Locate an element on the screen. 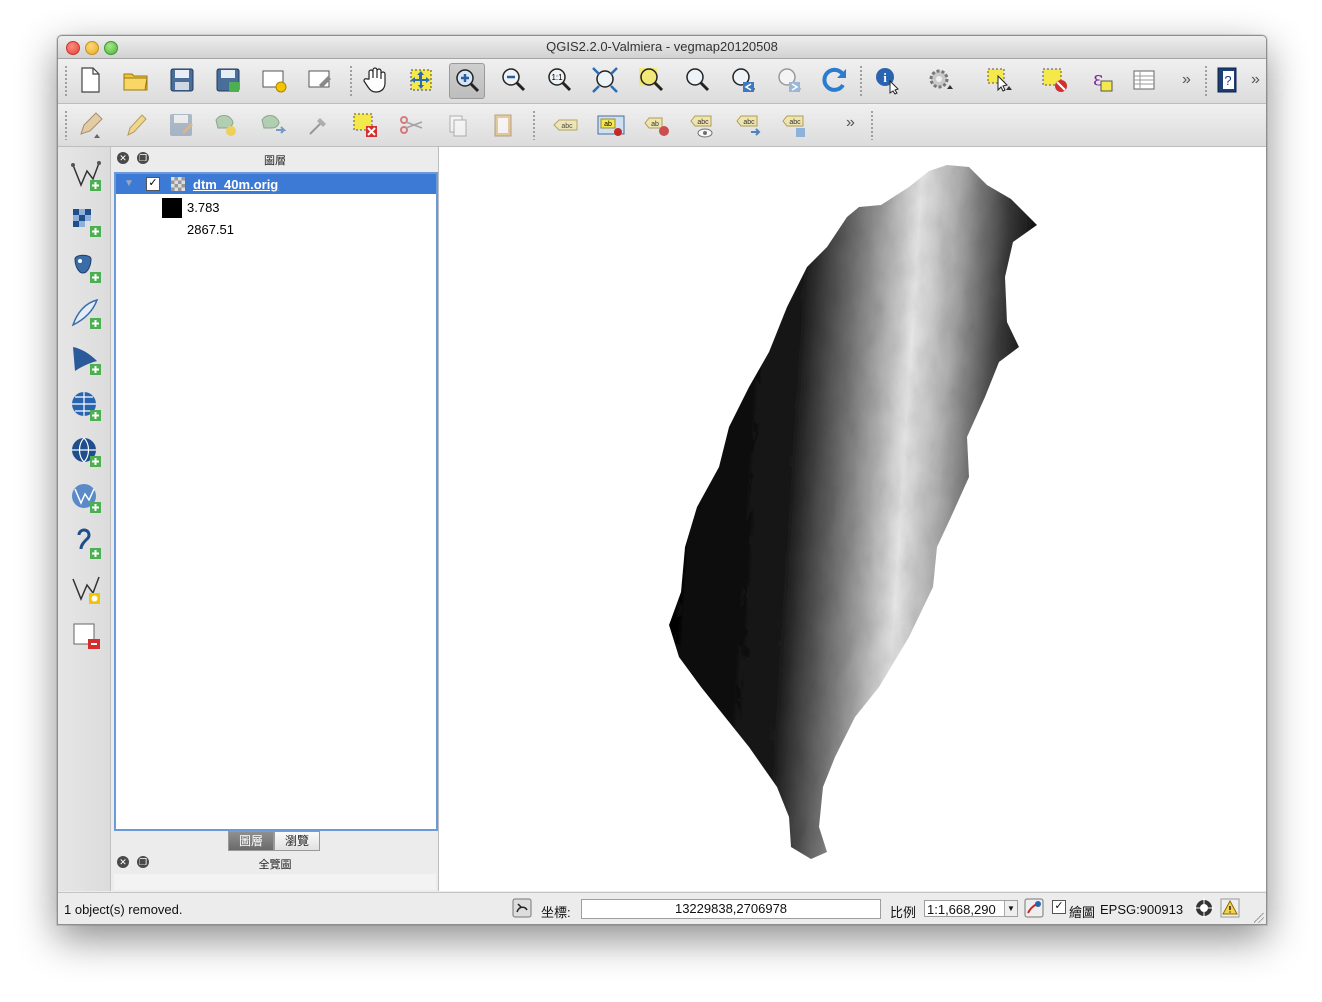 The image size is (1322, 1002). add-postgis-layer-icon is located at coordinates (86, 268).